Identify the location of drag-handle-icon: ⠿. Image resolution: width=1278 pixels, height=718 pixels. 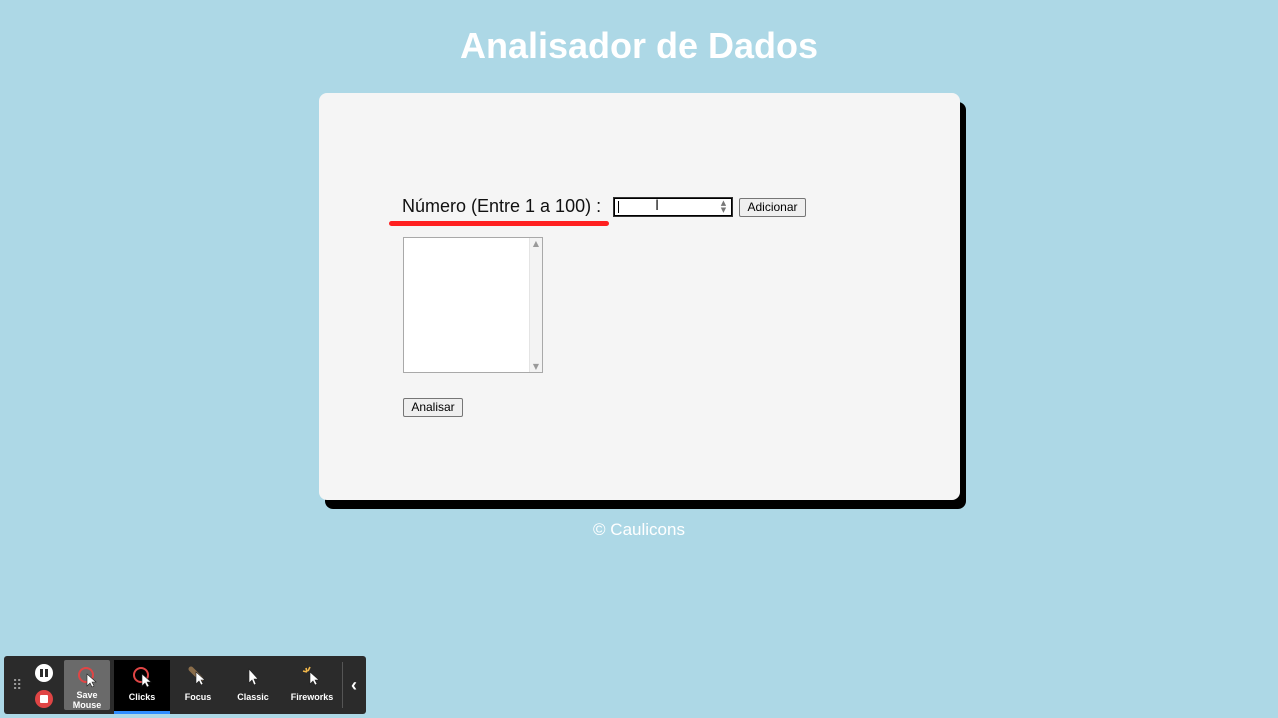
(18, 685).